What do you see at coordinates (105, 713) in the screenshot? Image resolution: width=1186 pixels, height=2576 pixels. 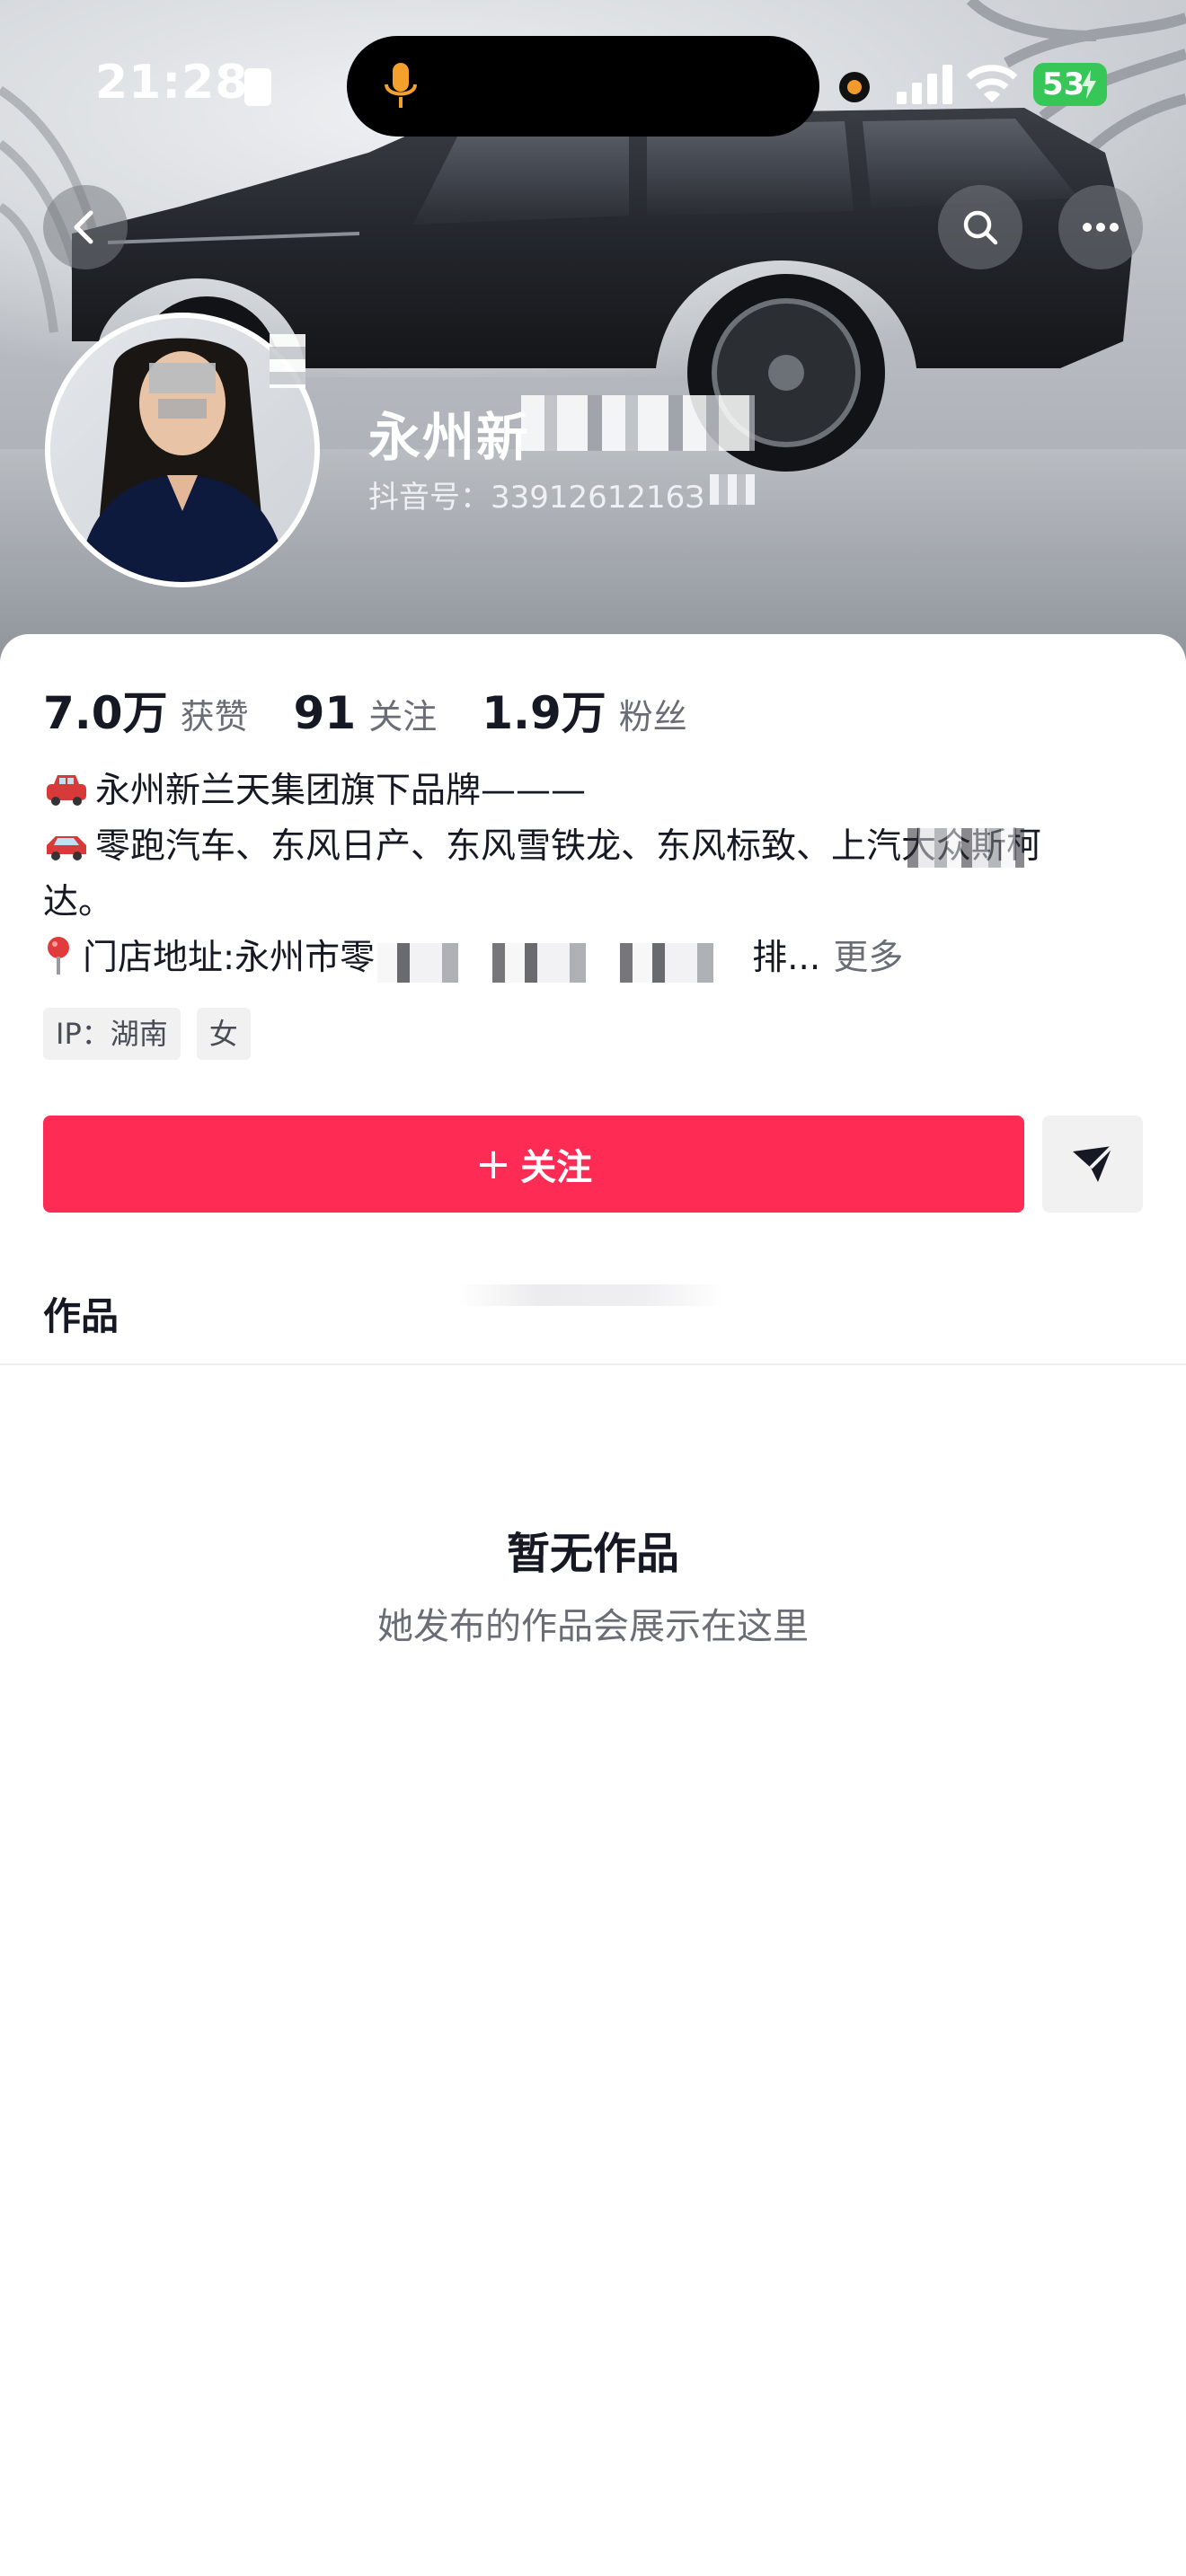 I see `stat-likes-value: 7.0万` at bounding box center [105, 713].